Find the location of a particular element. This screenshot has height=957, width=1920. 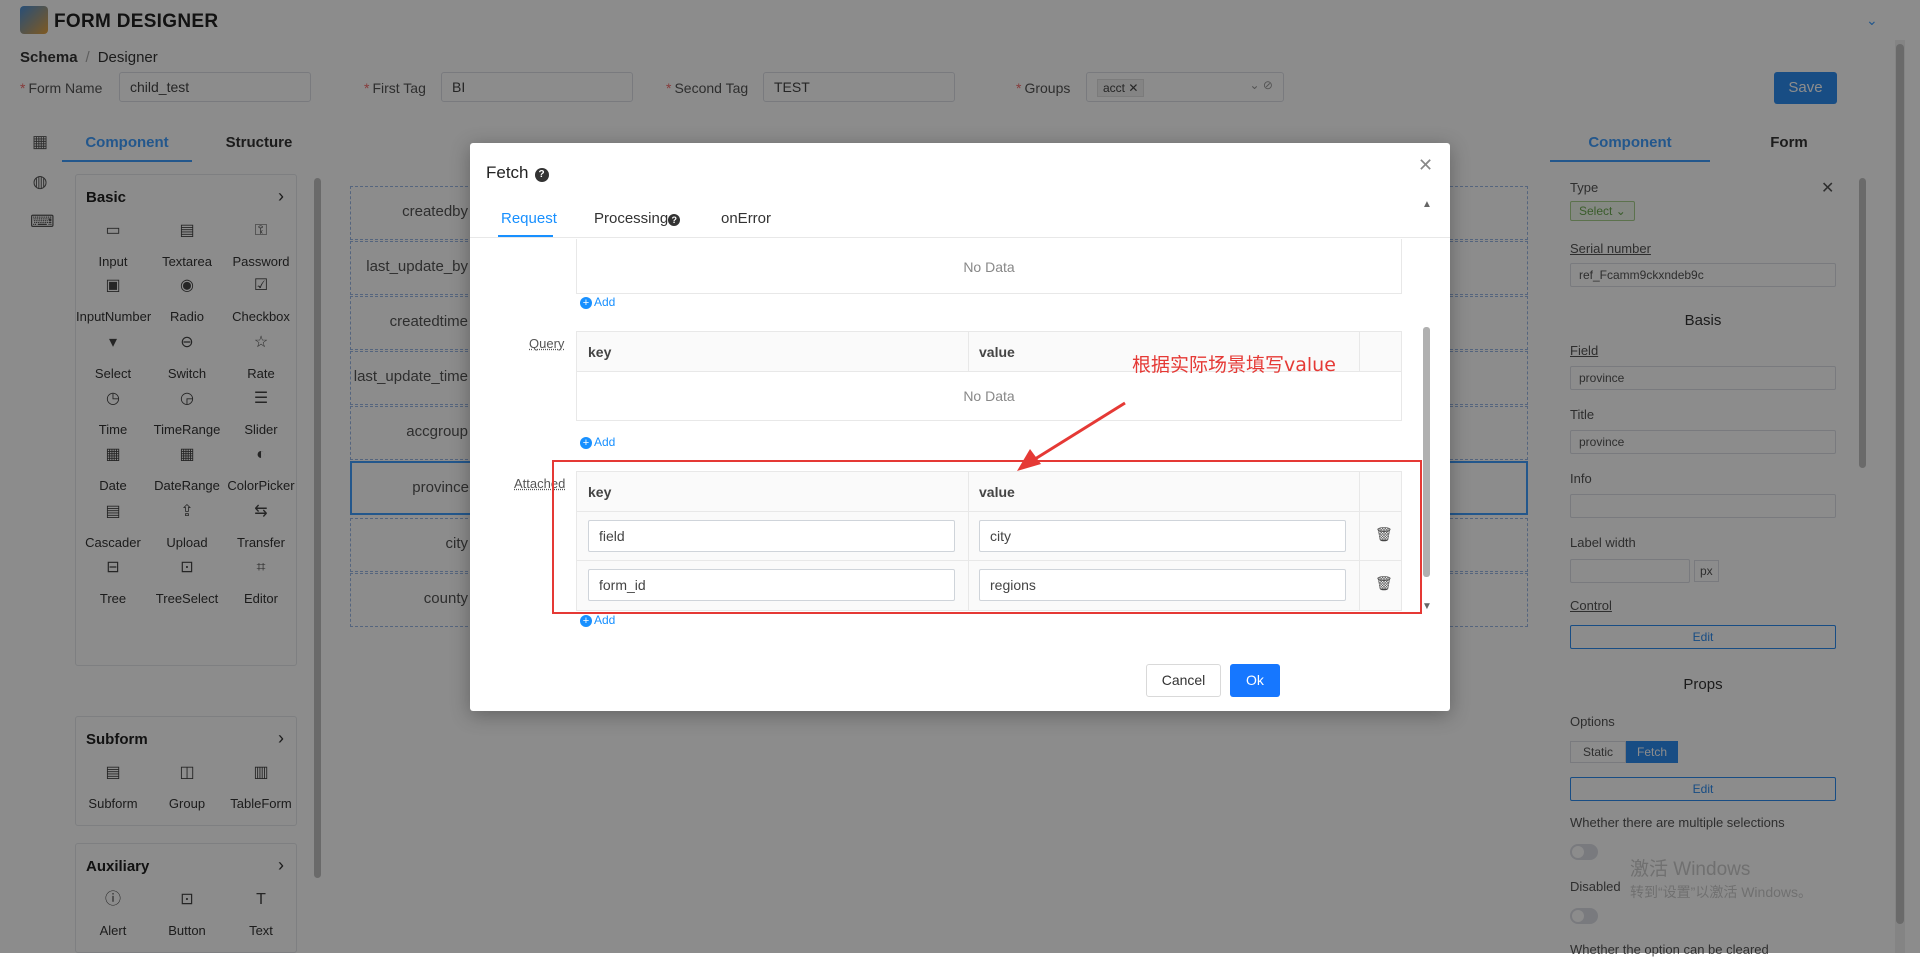

annotation-arrow is located at coordinates (1071, 436).